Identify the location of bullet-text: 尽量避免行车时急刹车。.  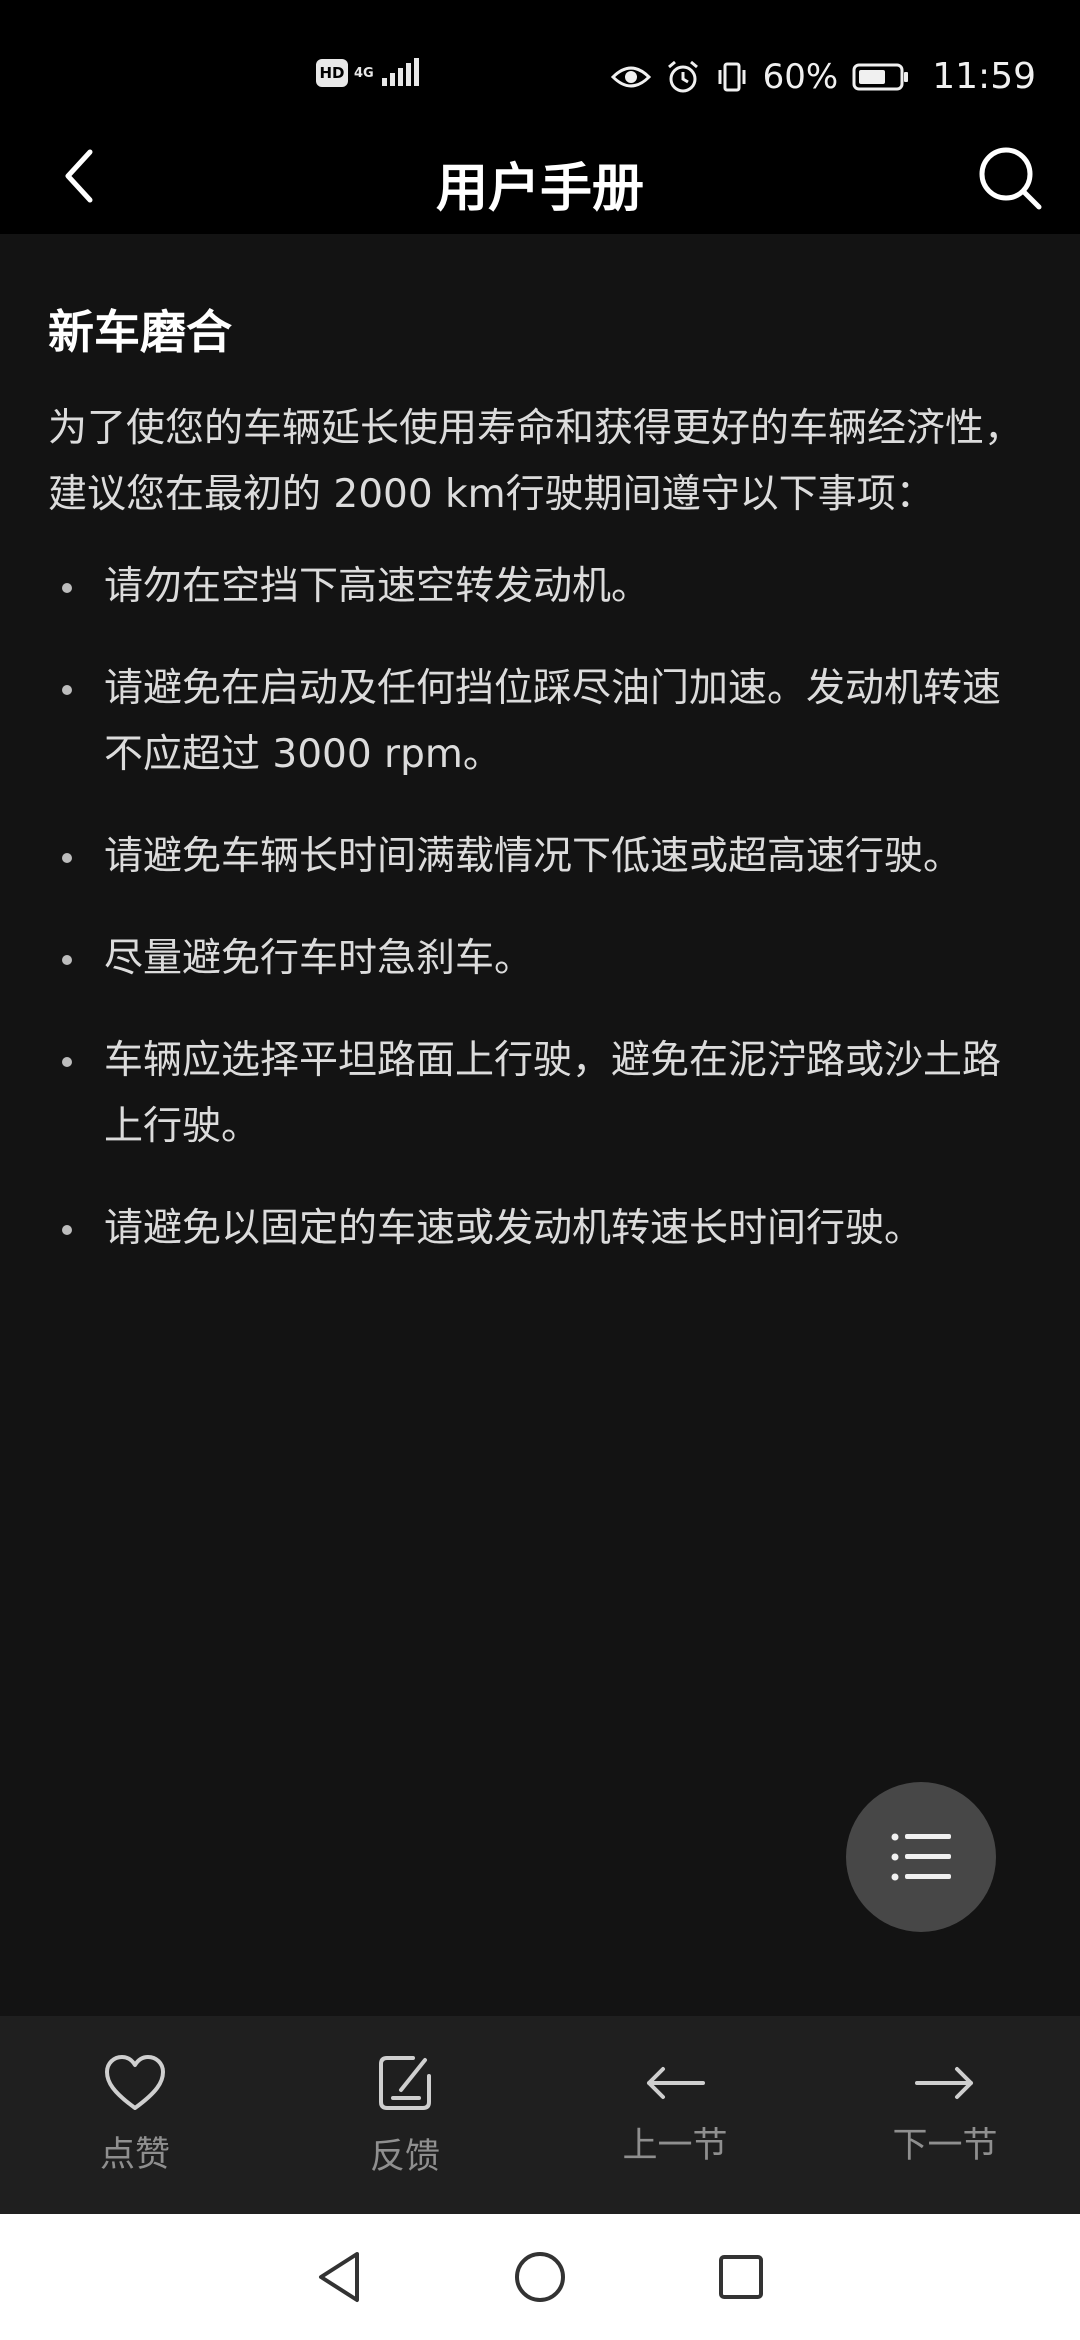
(319, 958).